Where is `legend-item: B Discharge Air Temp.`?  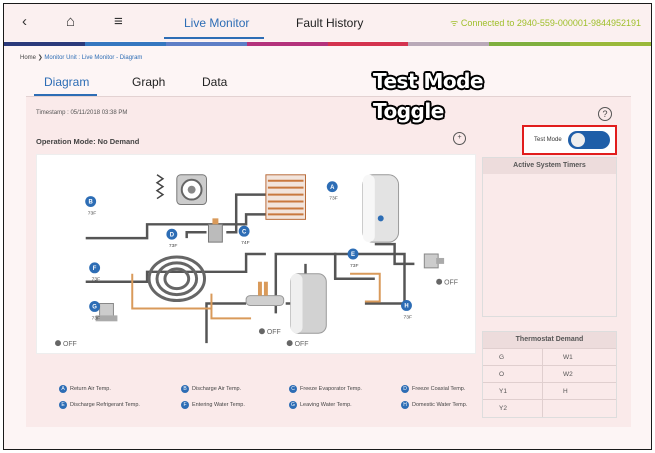
legend-item: B Discharge Air Temp. is located at coordinates (211, 389).